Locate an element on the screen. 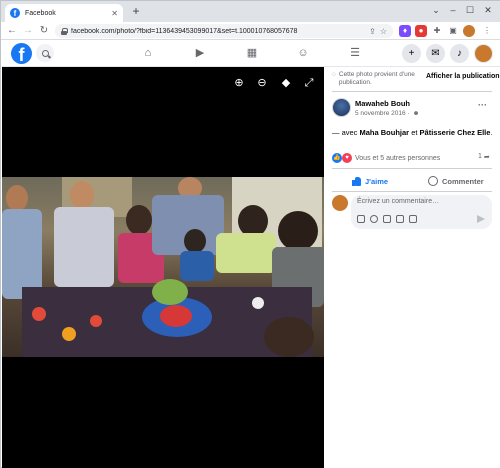 The image size is (500, 468). fullscreen-icon: ⤢ is located at coordinates (309, 83).